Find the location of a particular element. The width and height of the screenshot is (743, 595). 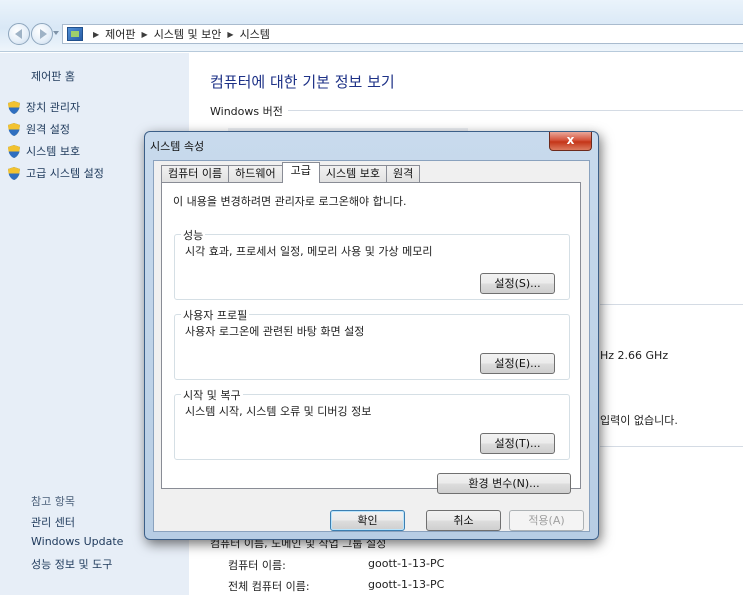

page-title: 컴퓨터에 대한 기본 정보 보기 is located at coordinates (302, 82).